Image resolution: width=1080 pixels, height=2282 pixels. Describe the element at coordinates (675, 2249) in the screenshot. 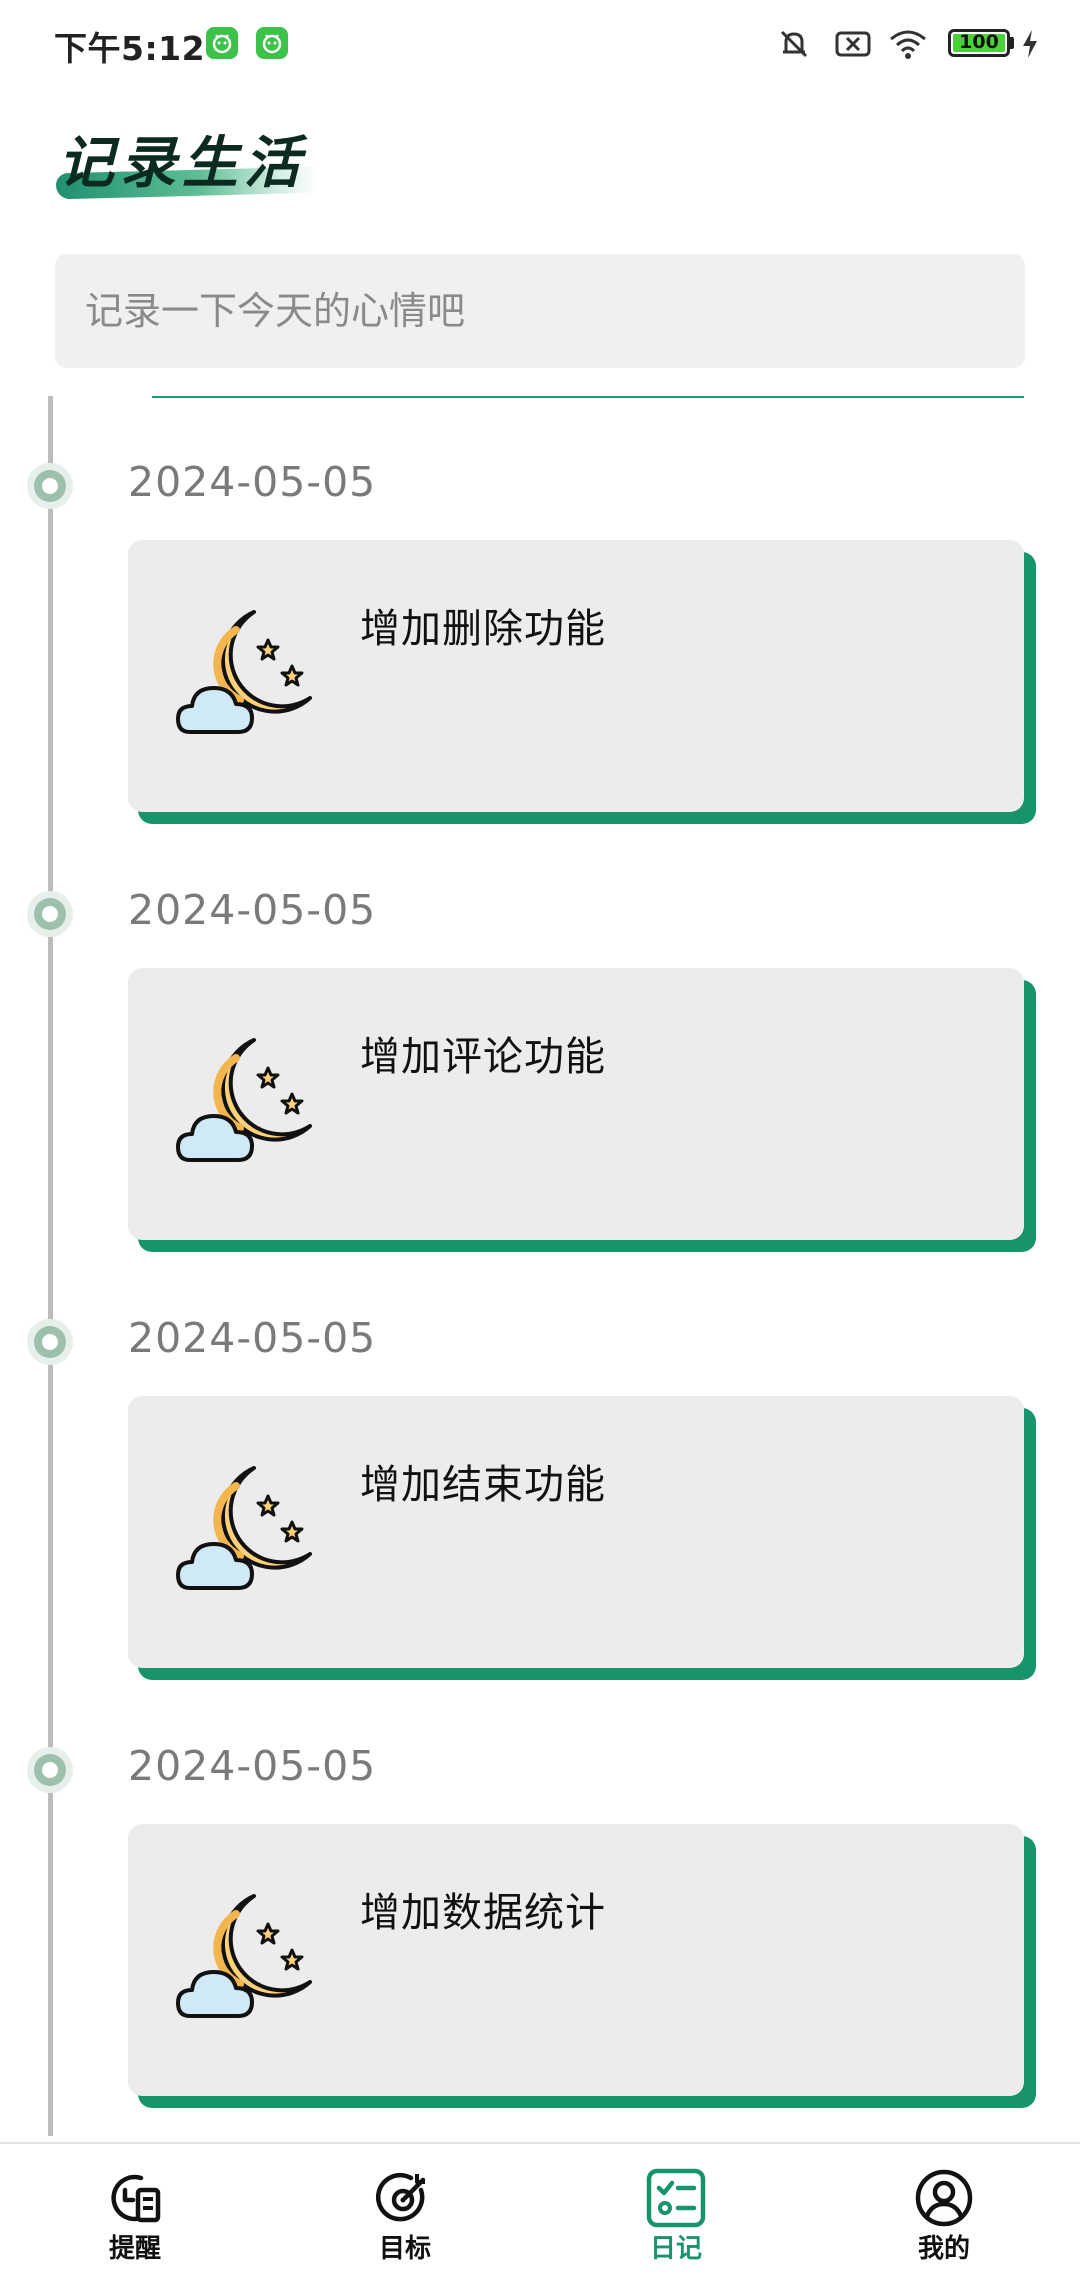

I see `nav-label: 日记` at that location.